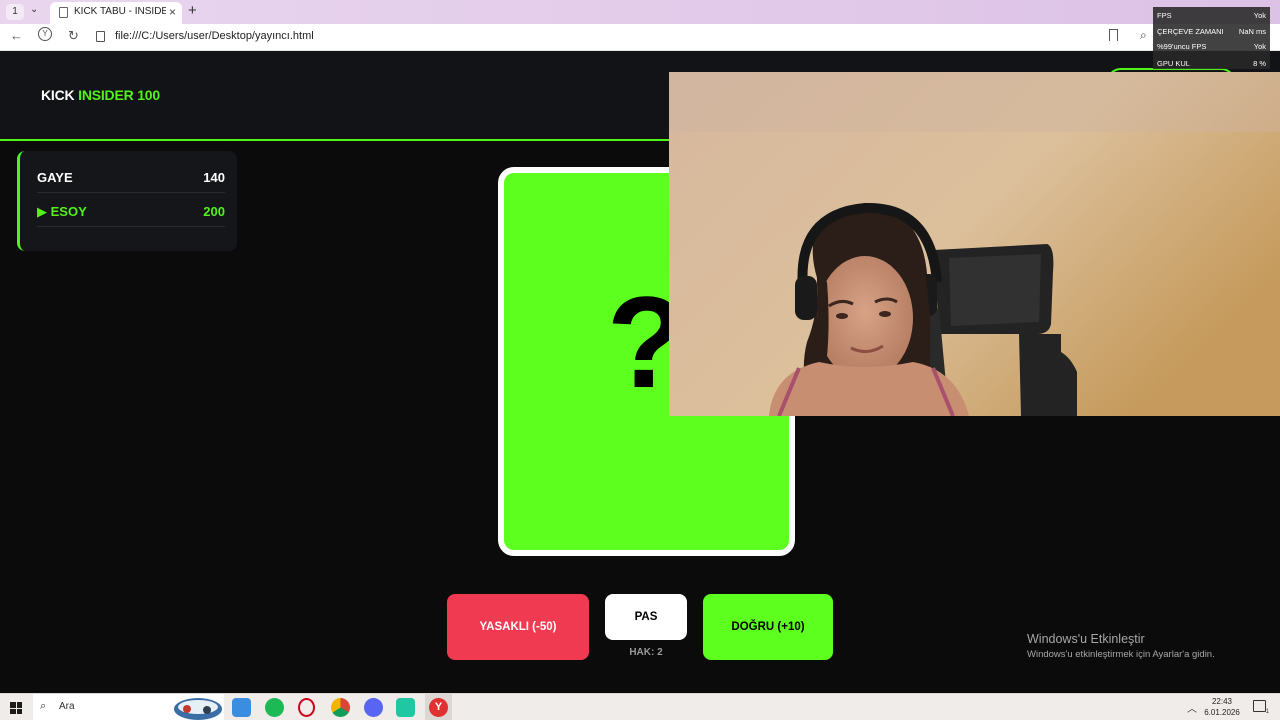 Image resolution: width=1280 pixels, height=720 pixels. What do you see at coordinates (67, 706) in the screenshot?
I see `search-placeholder: Ara` at bounding box center [67, 706].